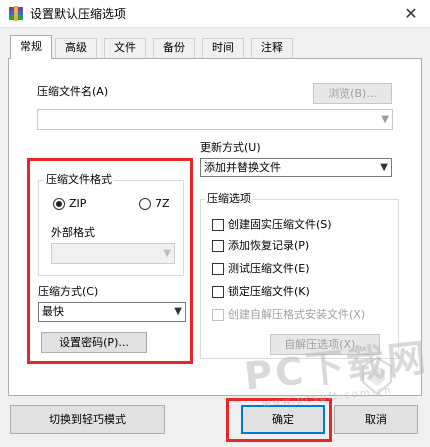 This screenshot has width=430, height=447. Describe the element at coordinates (218, 246) in the screenshot. I see `recovery-record-checkbox` at that location.